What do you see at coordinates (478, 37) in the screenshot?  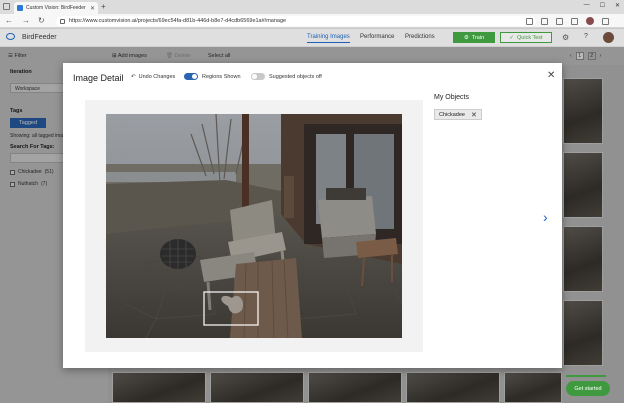 I see `train-label: Train` at bounding box center [478, 37].